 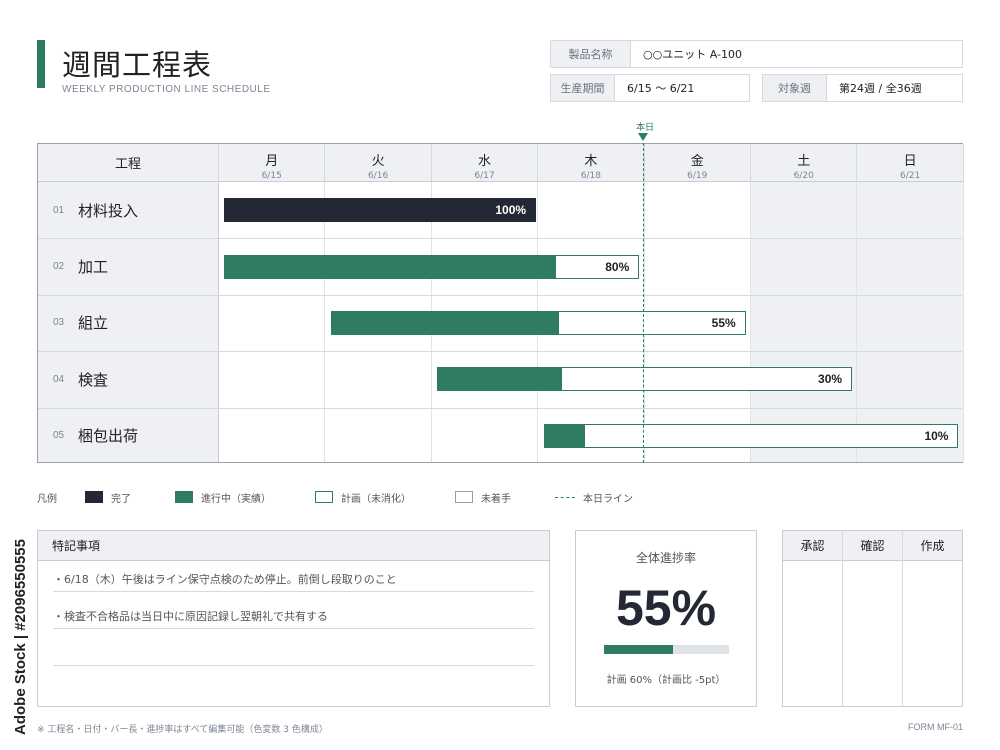 I want to click on day-date: 6/19, so click(x=697, y=176).